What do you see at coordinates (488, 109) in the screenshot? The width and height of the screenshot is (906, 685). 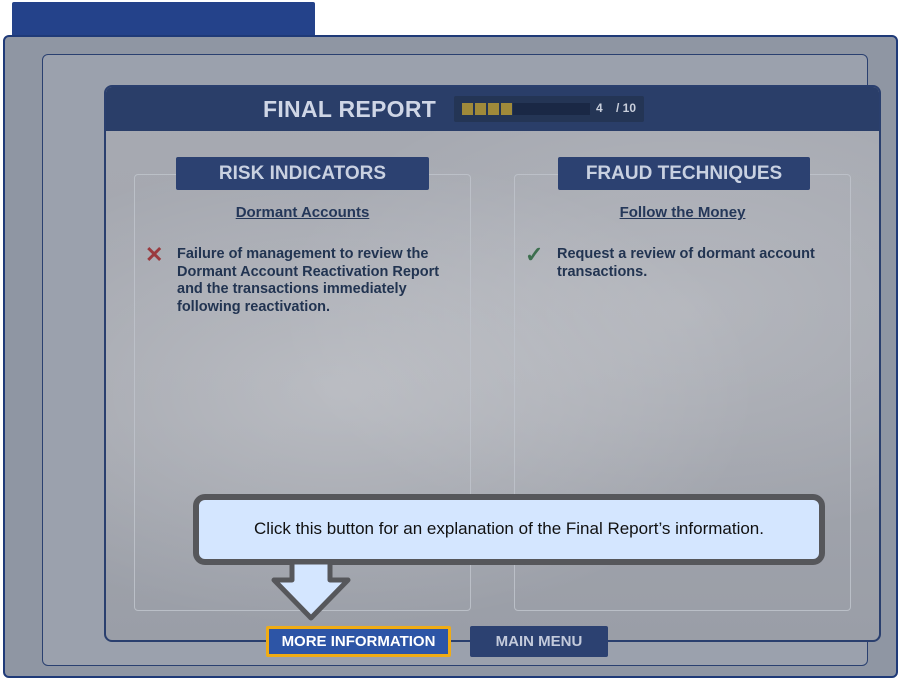 I see `progress-fill` at bounding box center [488, 109].